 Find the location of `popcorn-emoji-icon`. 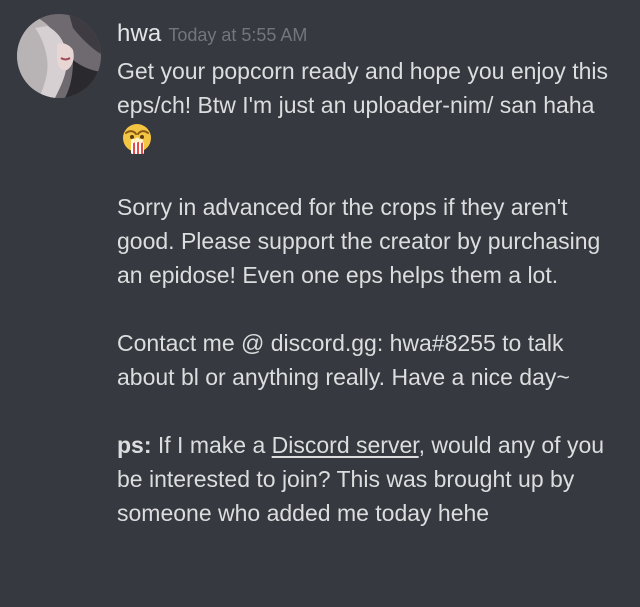

popcorn-emoji-icon is located at coordinates (137, 139).